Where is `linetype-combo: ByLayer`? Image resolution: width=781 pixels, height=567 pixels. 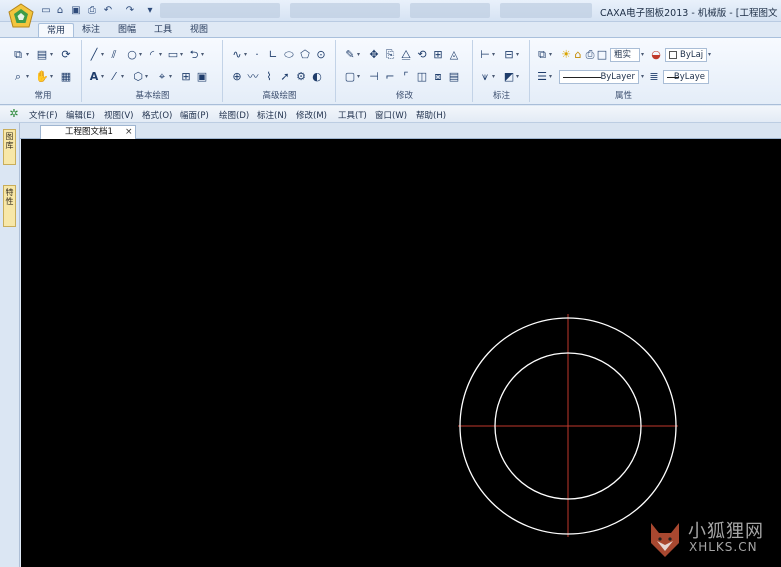
linetype-combo: ByLayer is located at coordinates (599, 77).